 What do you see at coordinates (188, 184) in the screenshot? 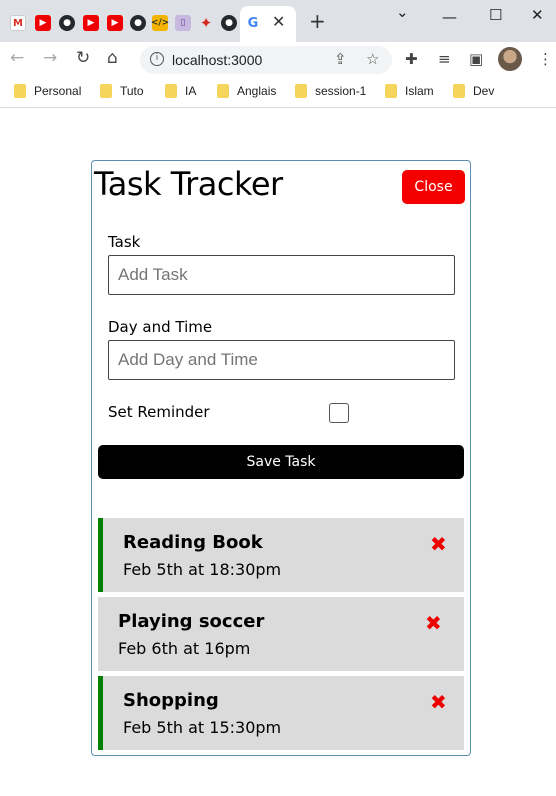
I see `page-title: Task Tracker` at bounding box center [188, 184].